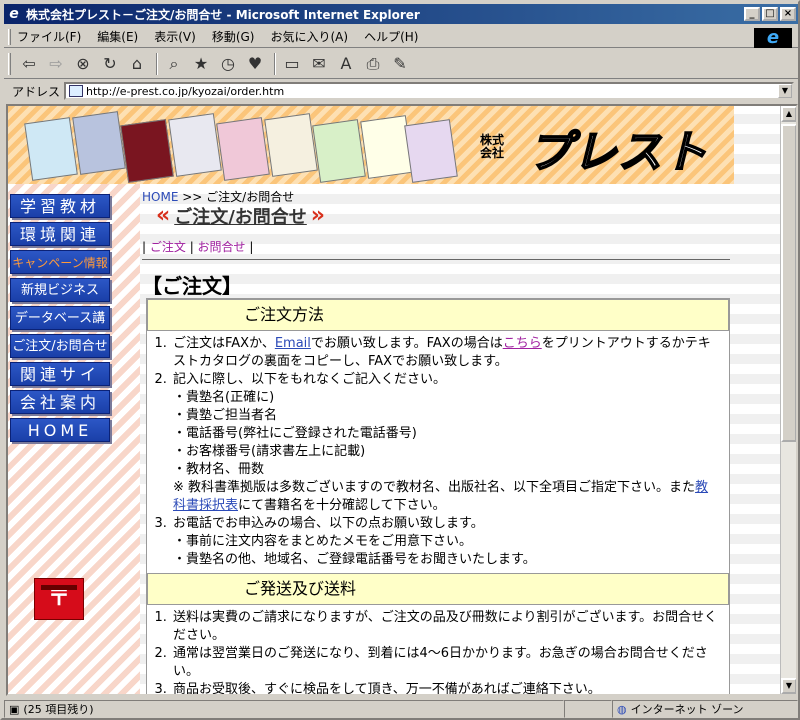 This screenshot has width=800, height=720. I want to click on stop-icon: ⊗, so click(83, 64).